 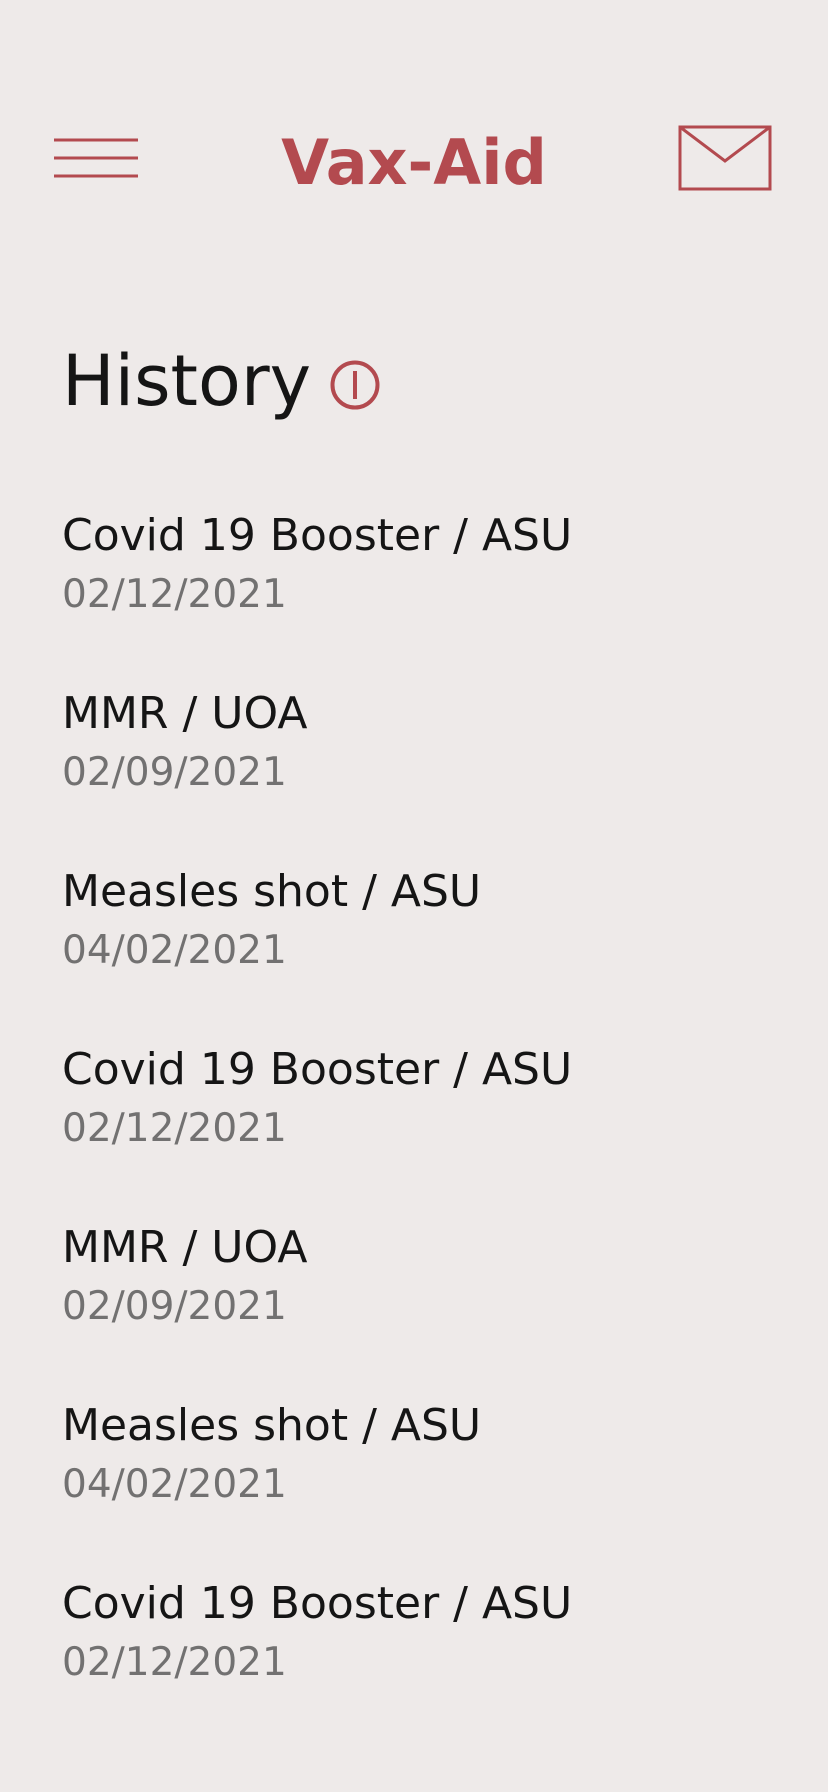 What do you see at coordinates (187, 381) in the screenshot?
I see `page-title: History` at bounding box center [187, 381].